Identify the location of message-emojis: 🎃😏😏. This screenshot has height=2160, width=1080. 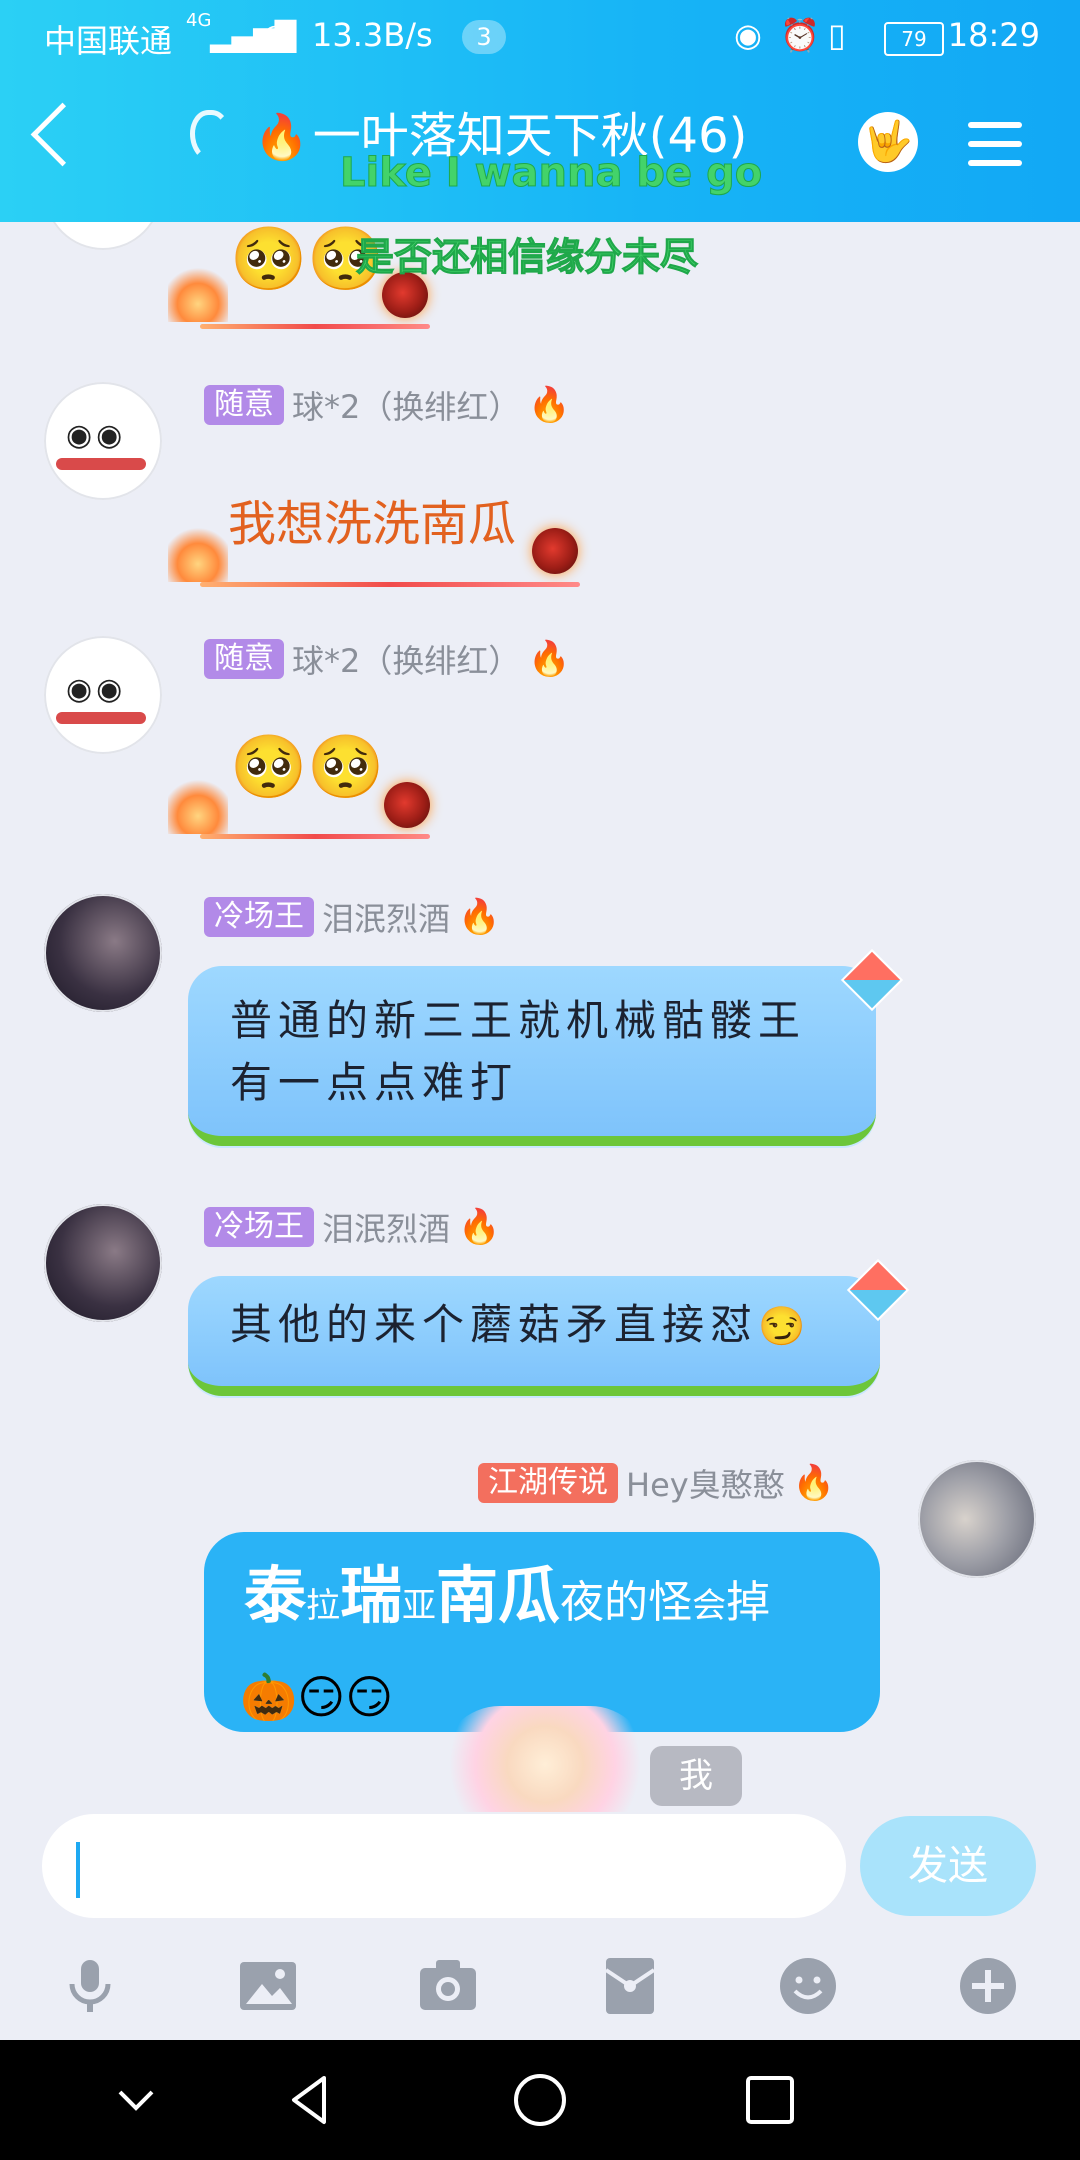
(317, 1697).